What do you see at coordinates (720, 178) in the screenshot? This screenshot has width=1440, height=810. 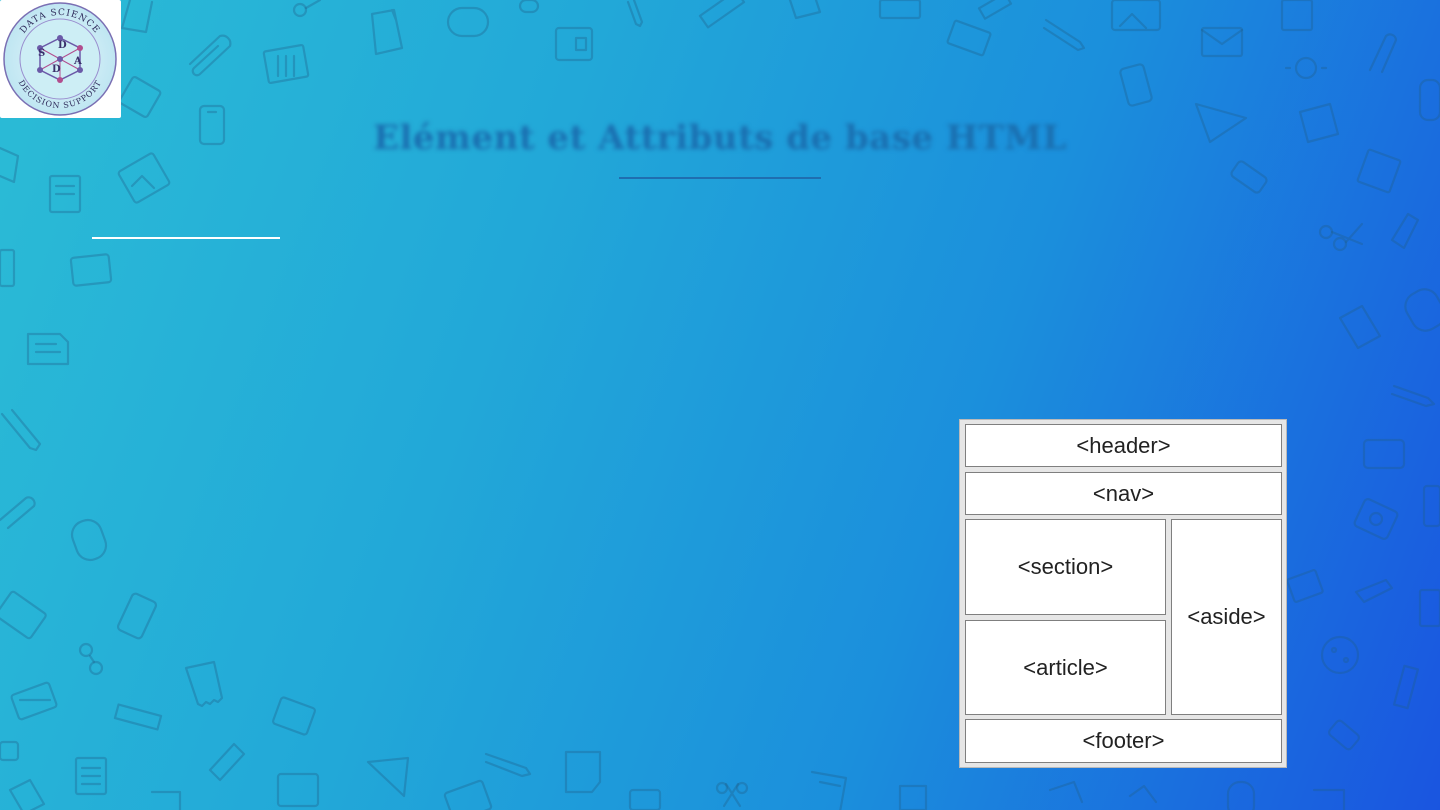 I see `title-underline` at bounding box center [720, 178].